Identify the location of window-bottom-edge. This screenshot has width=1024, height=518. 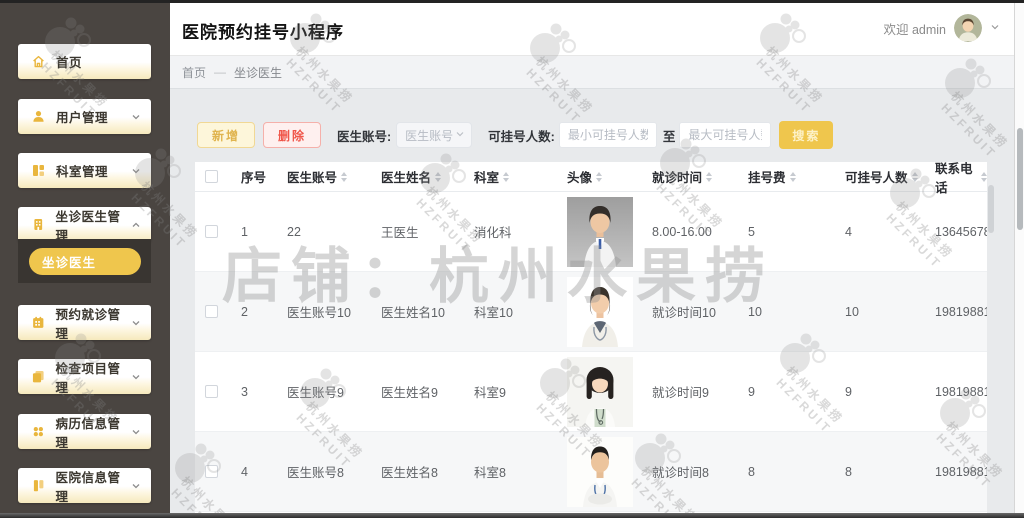
(512, 515).